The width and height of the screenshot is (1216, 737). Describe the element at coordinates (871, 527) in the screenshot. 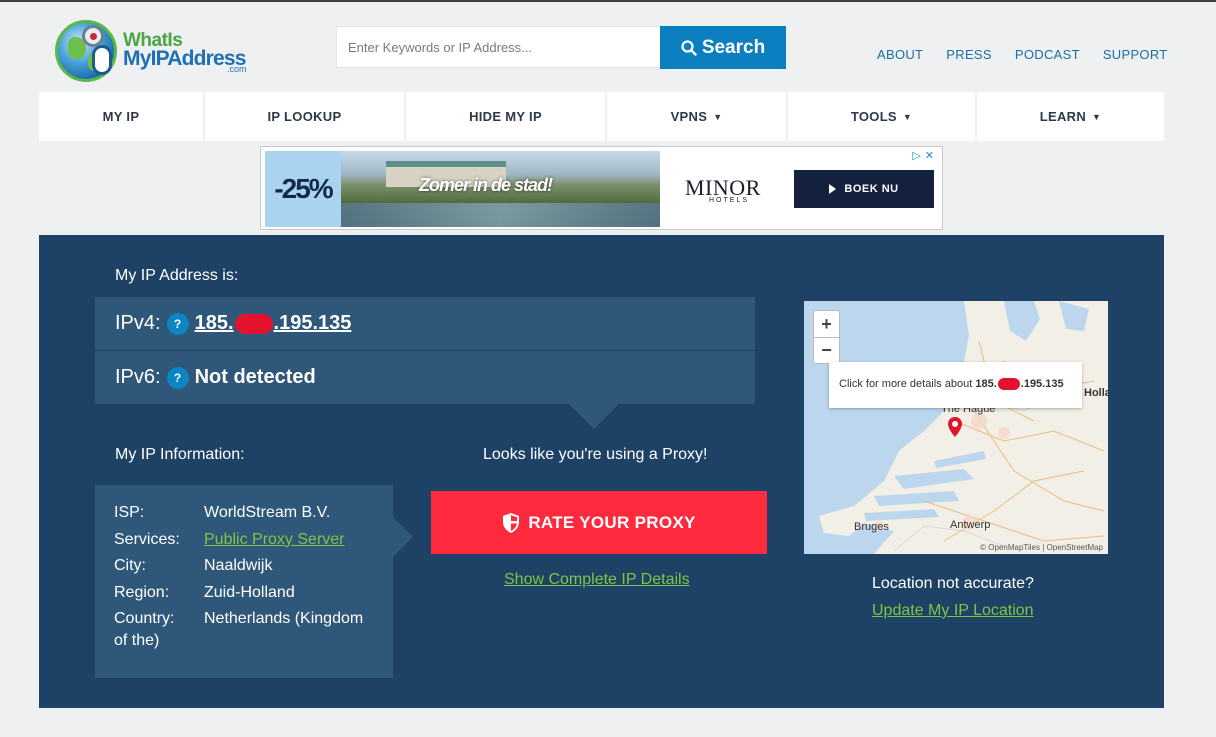

I see `map-label-bruges: Bruges` at that location.